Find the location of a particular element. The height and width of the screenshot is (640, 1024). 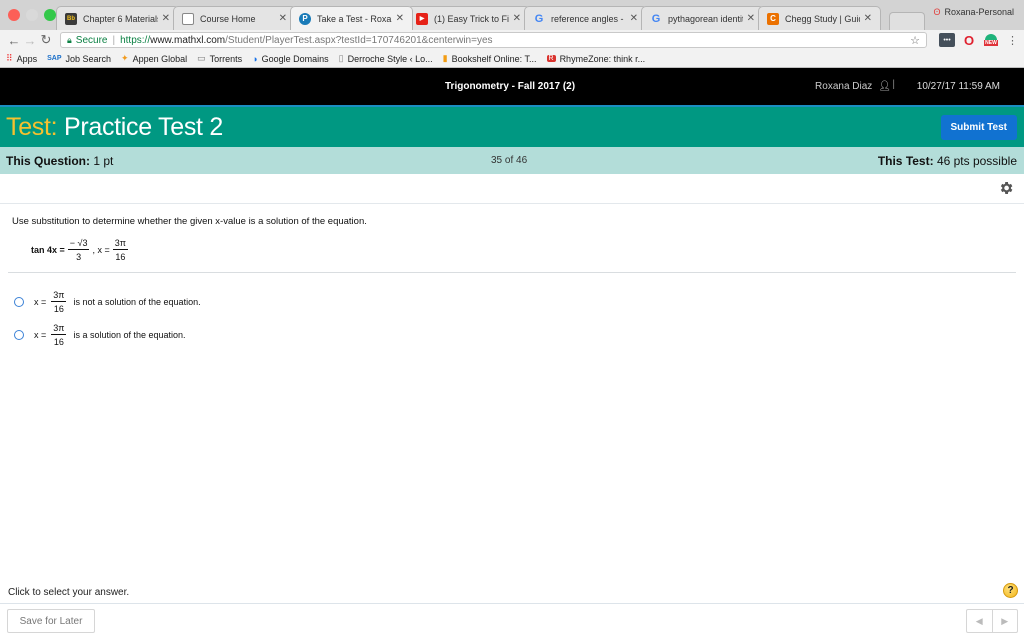

new-tab-button is located at coordinates (907, 21).